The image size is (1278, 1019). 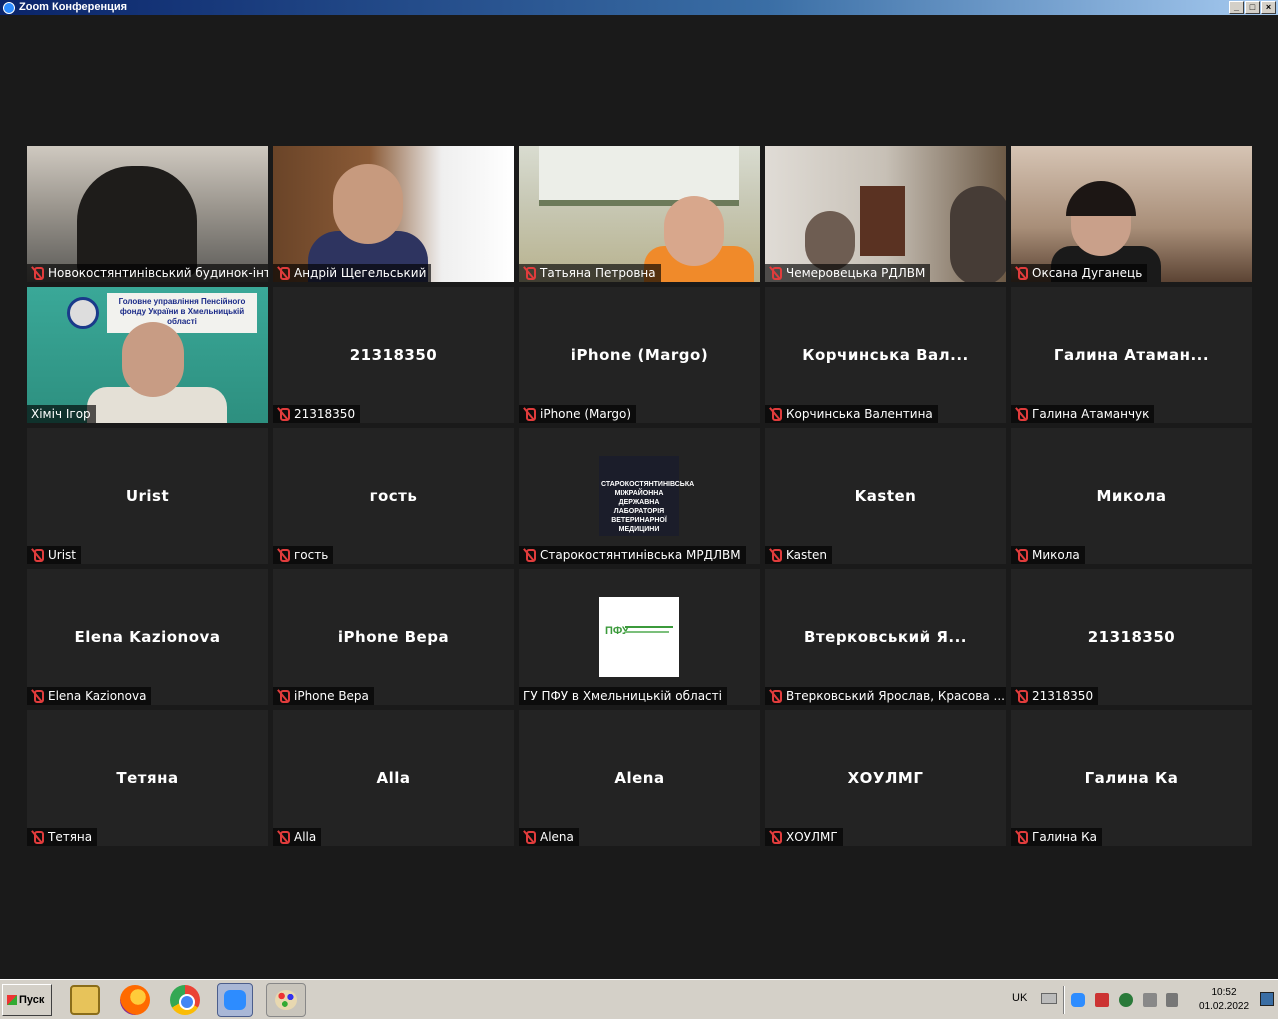 I want to click on participant-tile: Андрій Щегельський, so click(x=393, y=214).